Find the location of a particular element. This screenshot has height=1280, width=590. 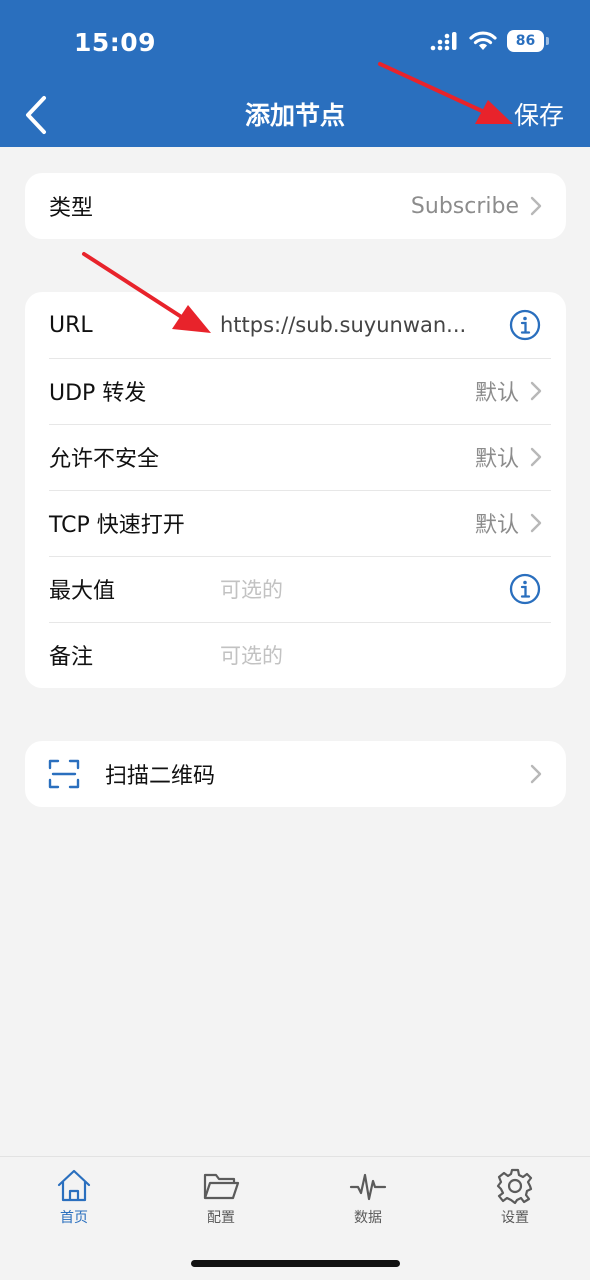

arrow-to-url-icon is located at coordinates (146, 292).